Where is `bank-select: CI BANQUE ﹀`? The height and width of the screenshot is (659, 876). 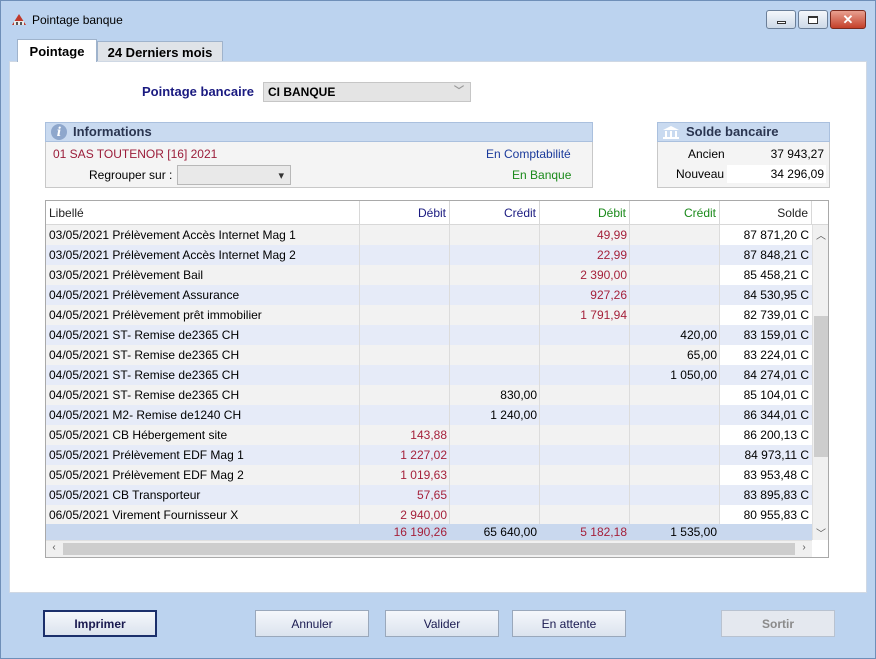 bank-select: CI BANQUE ﹀ is located at coordinates (367, 92).